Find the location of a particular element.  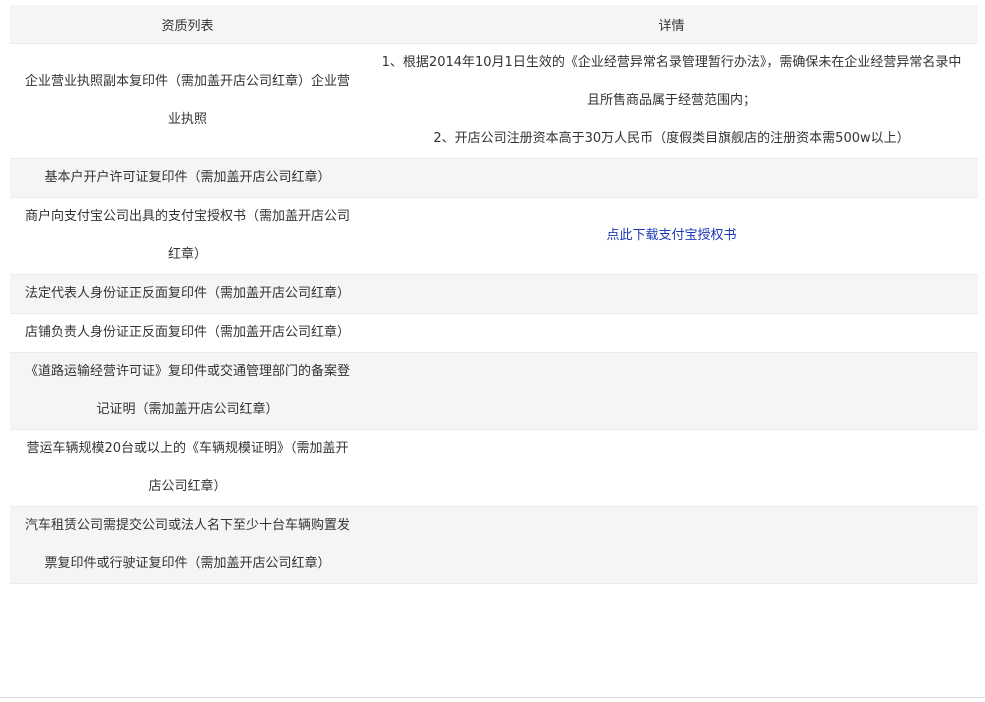

table-row: 商户向支付宝公司出具的支付宝授权书（需加盖开店公司红章） 点此下载支付宝授权书 is located at coordinates (494, 236).